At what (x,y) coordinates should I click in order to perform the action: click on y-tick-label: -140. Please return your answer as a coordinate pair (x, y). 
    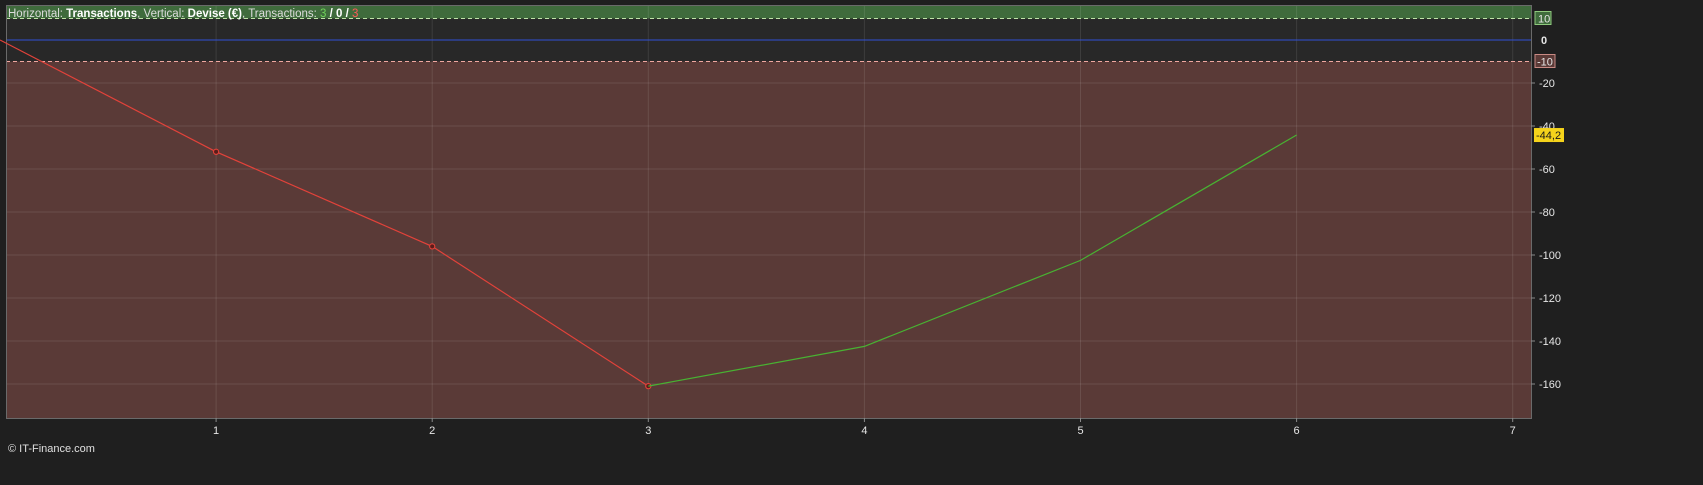
    Looking at the image, I should click on (1550, 342).